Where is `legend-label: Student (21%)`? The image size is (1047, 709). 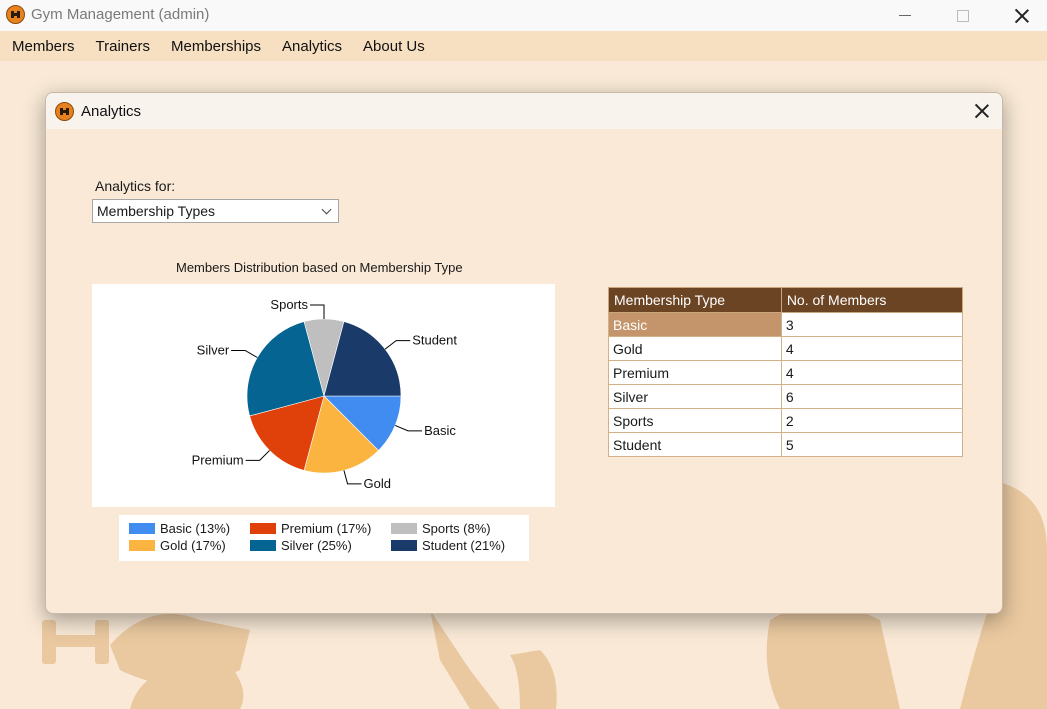 legend-label: Student (21%) is located at coordinates (464, 545).